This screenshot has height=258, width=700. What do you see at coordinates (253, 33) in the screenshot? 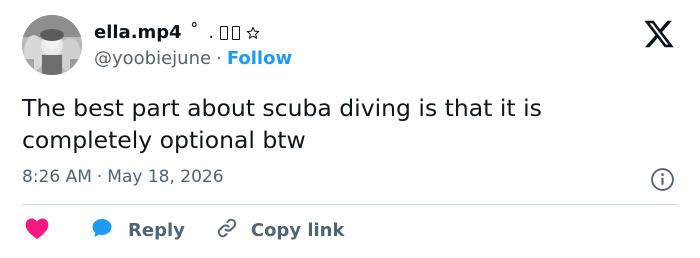
I see `star-outline-icon` at bounding box center [253, 33].